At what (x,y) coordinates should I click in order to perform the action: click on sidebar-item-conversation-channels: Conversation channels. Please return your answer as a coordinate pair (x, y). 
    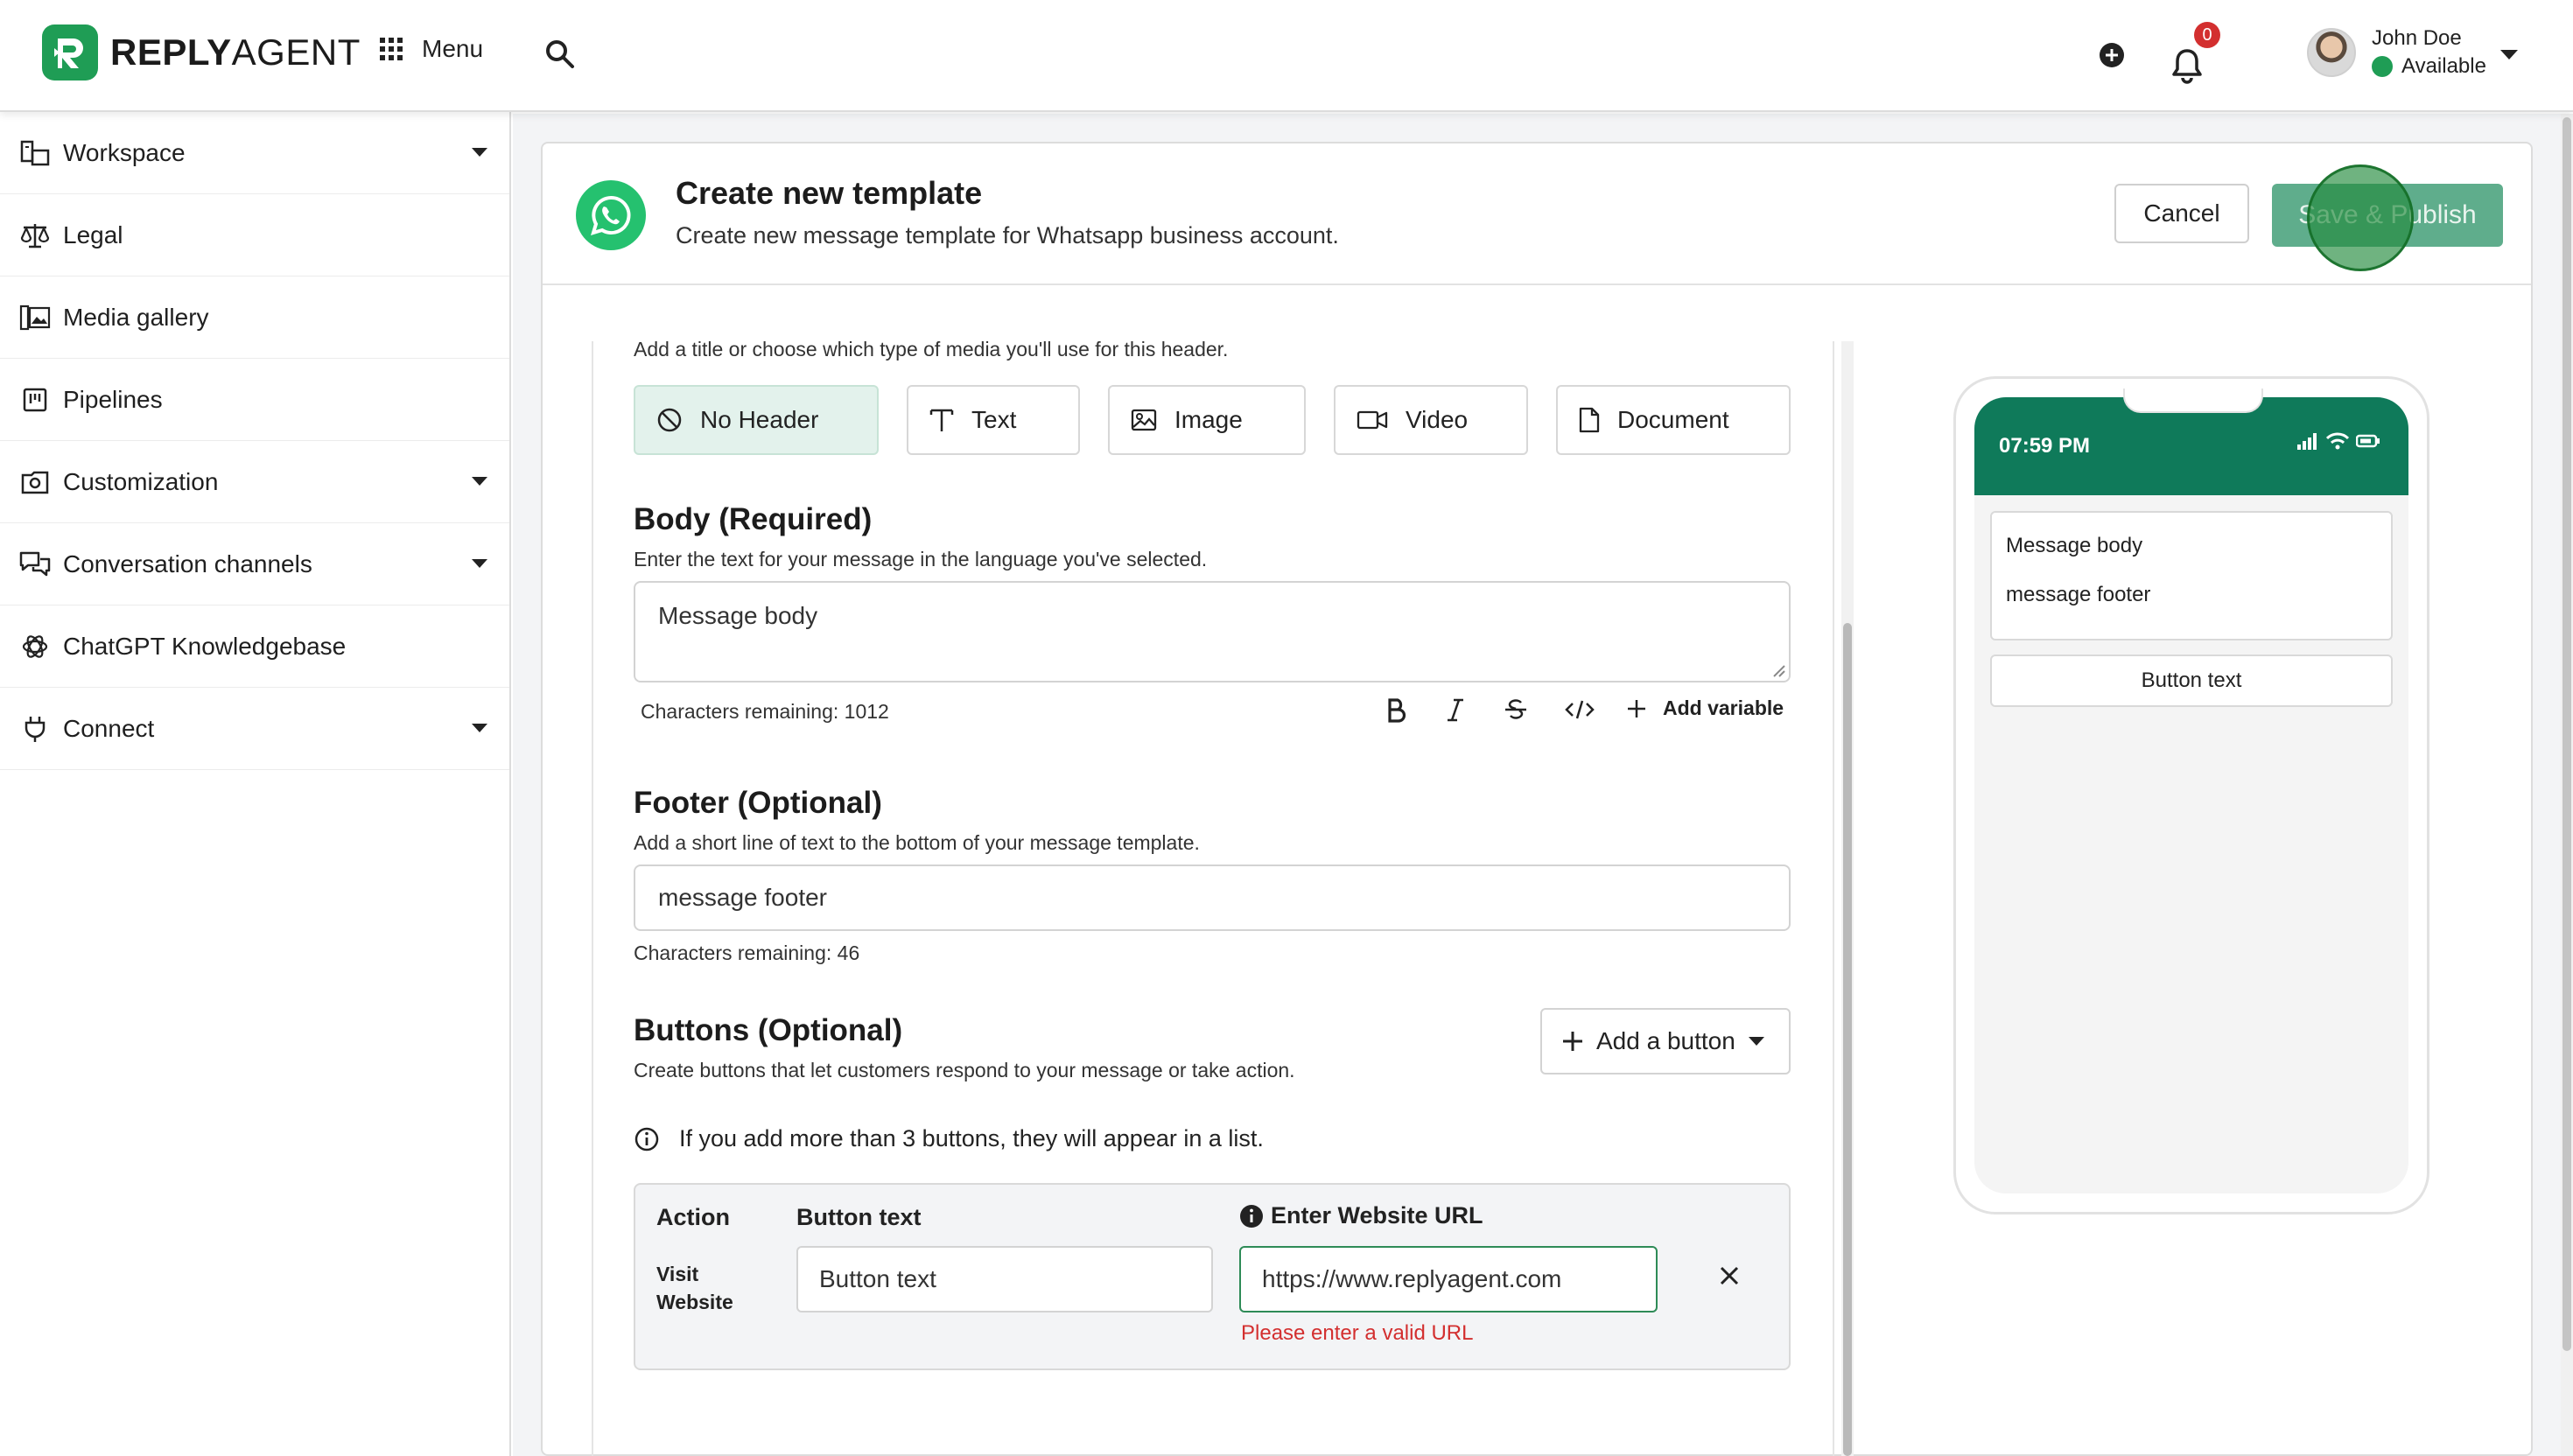
    Looking at the image, I should click on (254, 564).